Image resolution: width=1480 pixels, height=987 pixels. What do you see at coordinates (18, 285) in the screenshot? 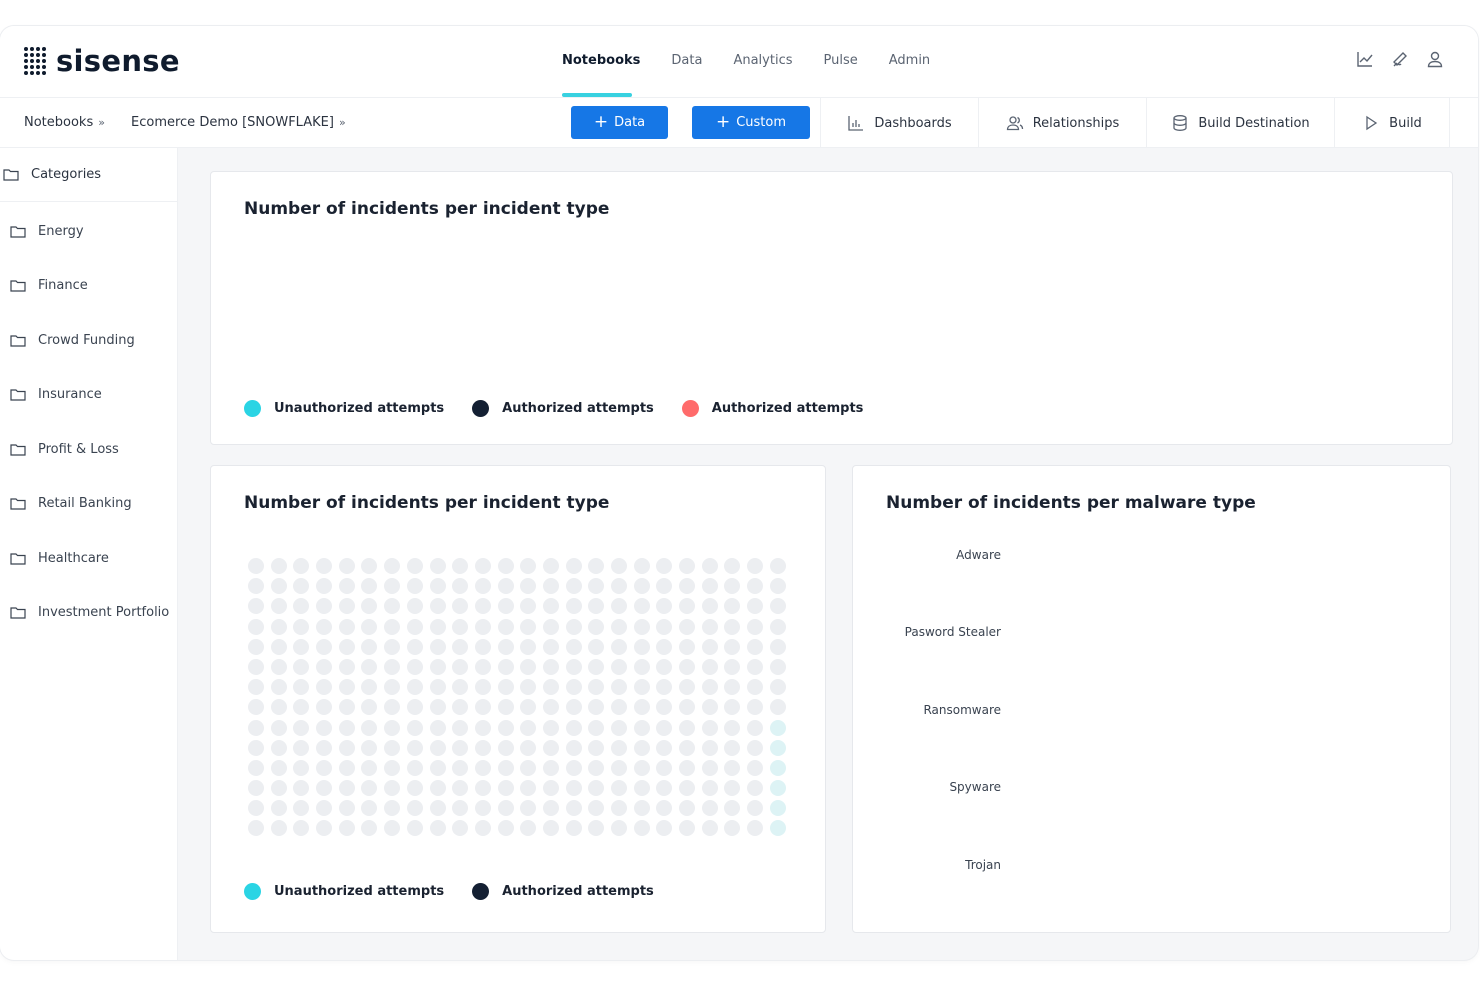
I see `folder-icon` at bounding box center [18, 285].